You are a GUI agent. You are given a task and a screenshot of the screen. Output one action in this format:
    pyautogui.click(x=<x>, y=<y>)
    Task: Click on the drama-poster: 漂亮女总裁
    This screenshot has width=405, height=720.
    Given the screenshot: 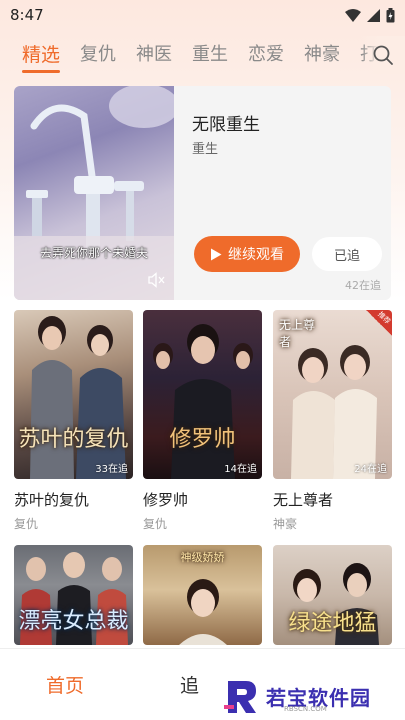 What is the action you would take?
    pyautogui.click(x=73, y=595)
    